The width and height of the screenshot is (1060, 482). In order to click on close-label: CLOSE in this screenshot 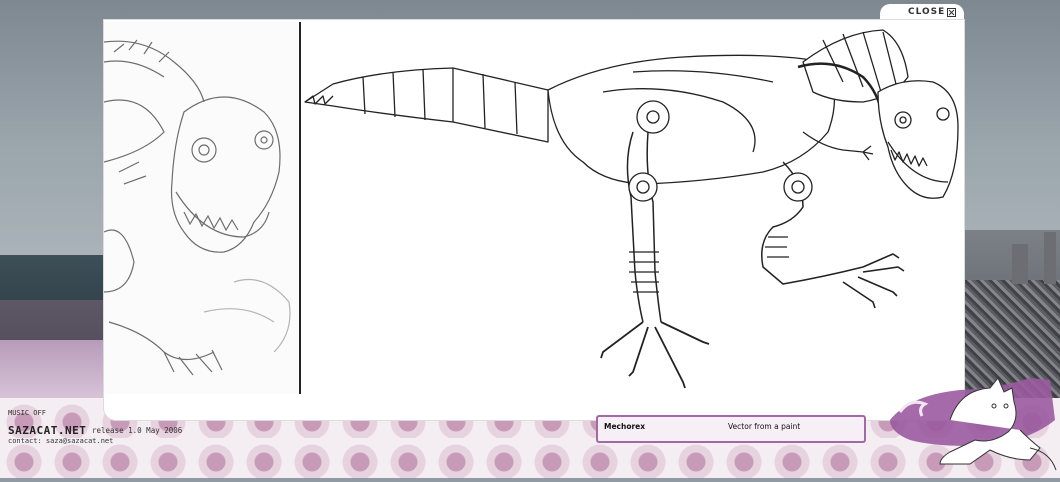, I will do `click(926, 12)`.